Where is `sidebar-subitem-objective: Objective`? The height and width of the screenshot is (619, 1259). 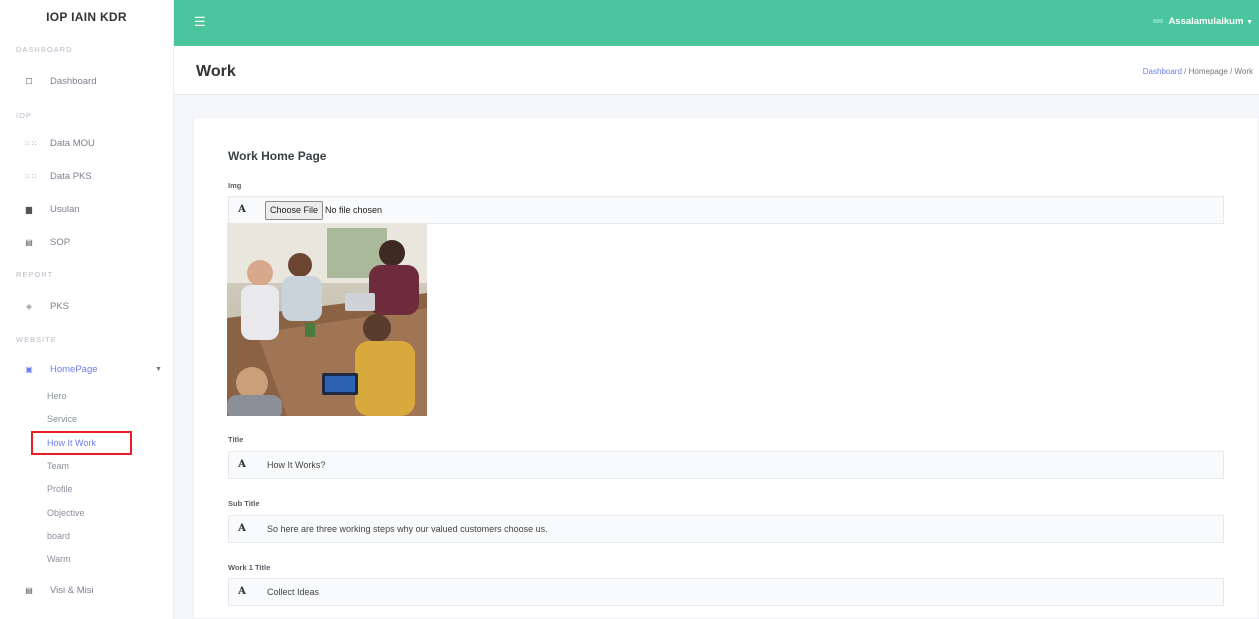
sidebar-subitem-objective: Objective is located at coordinates (66, 513).